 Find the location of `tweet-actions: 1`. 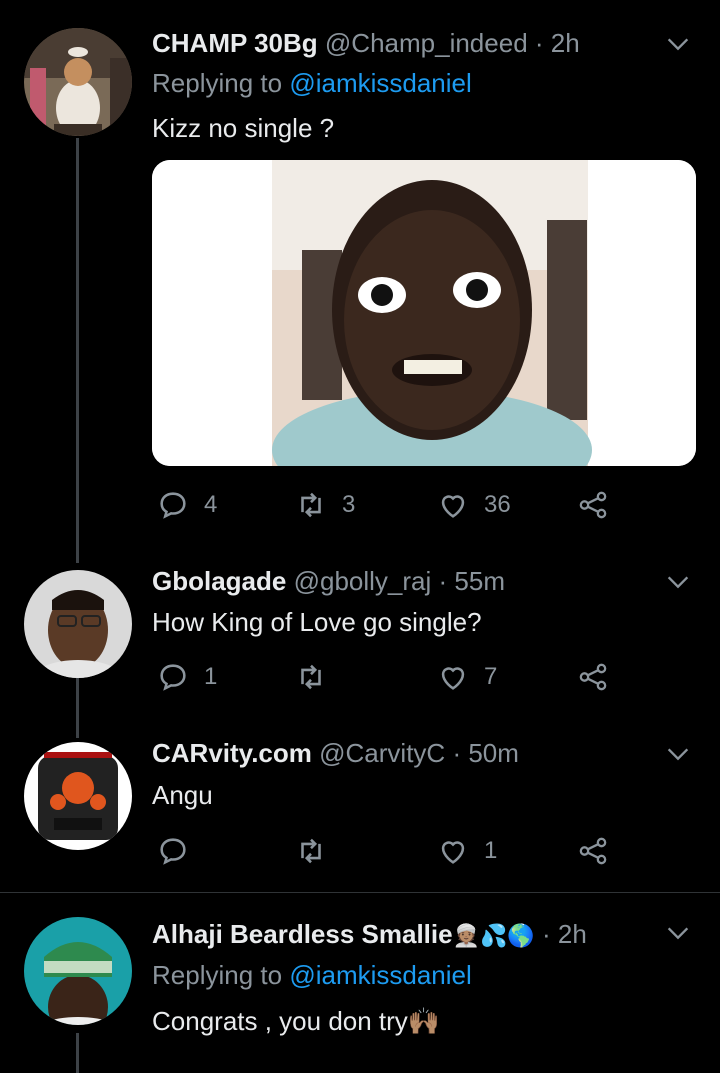

tweet-actions: 1 is located at coordinates (392, 854).